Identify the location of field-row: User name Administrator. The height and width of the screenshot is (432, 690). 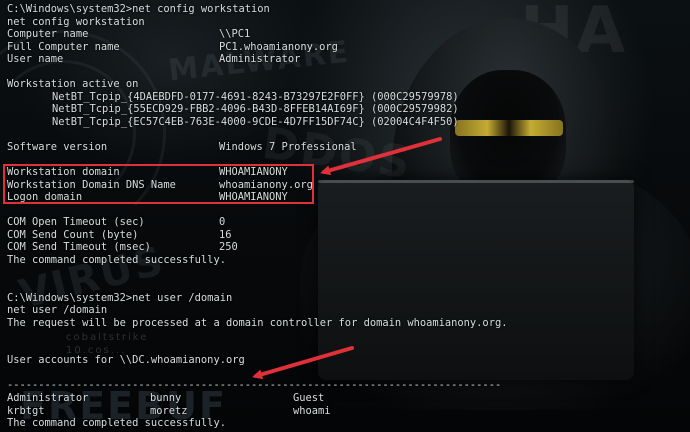
(348, 59).